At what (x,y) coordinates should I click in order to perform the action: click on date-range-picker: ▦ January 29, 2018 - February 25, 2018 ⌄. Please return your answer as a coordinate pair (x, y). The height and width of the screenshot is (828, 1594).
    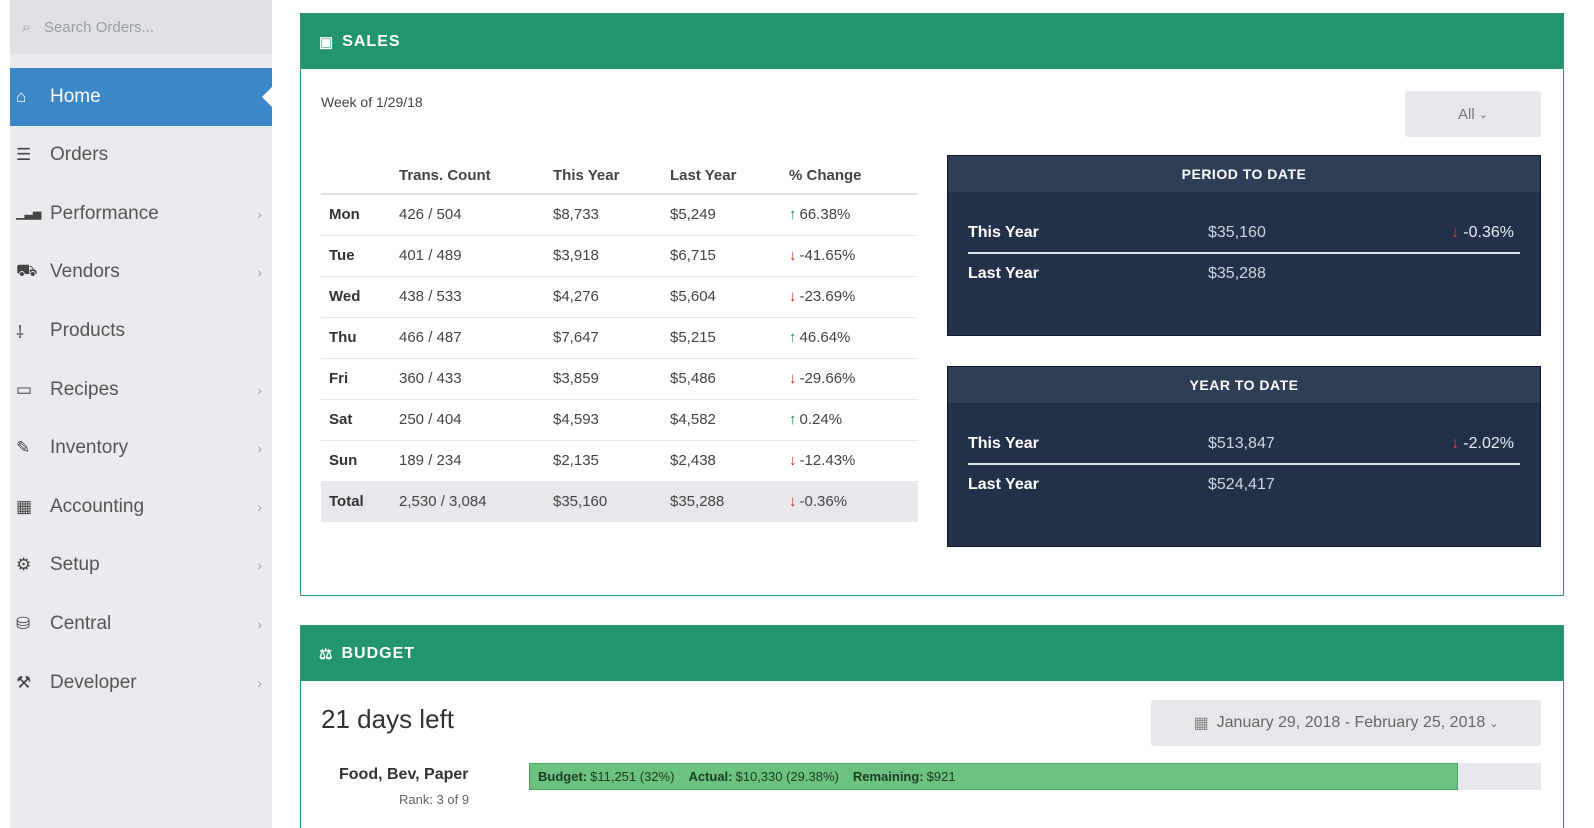
    Looking at the image, I should click on (1346, 723).